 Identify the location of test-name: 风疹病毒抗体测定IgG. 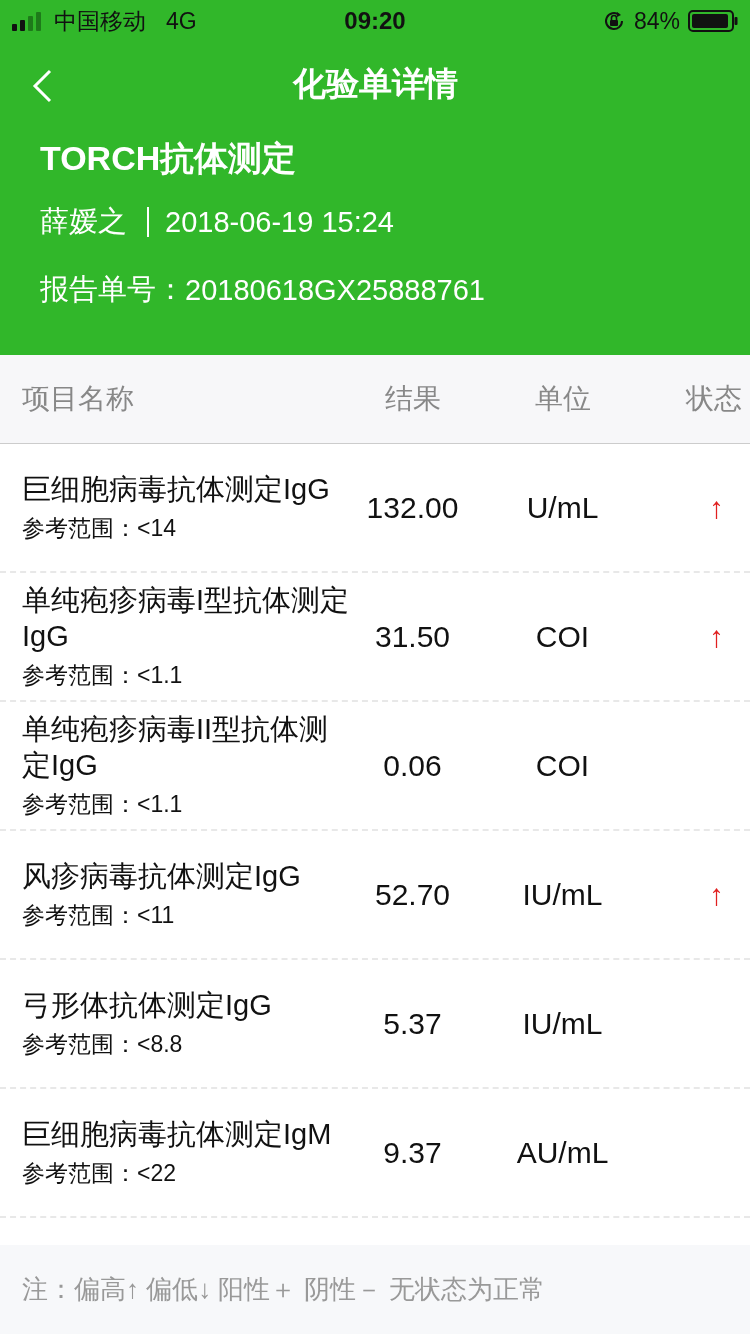
(162, 876).